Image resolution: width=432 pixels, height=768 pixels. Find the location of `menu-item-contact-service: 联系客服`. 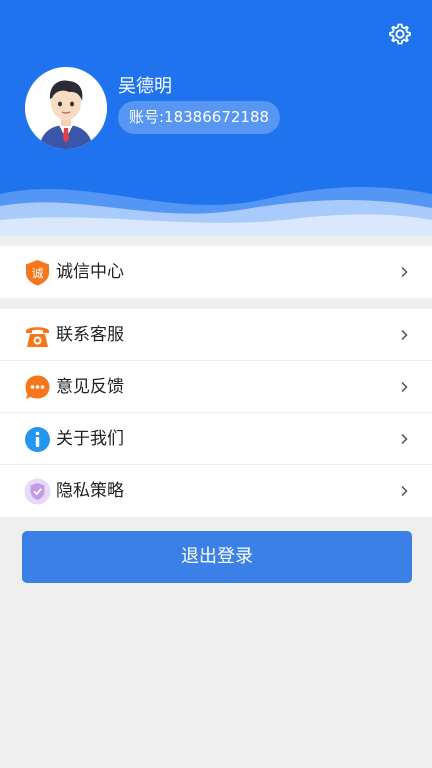

menu-item-contact-service: 联系客服 is located at coordinates (216, 335).